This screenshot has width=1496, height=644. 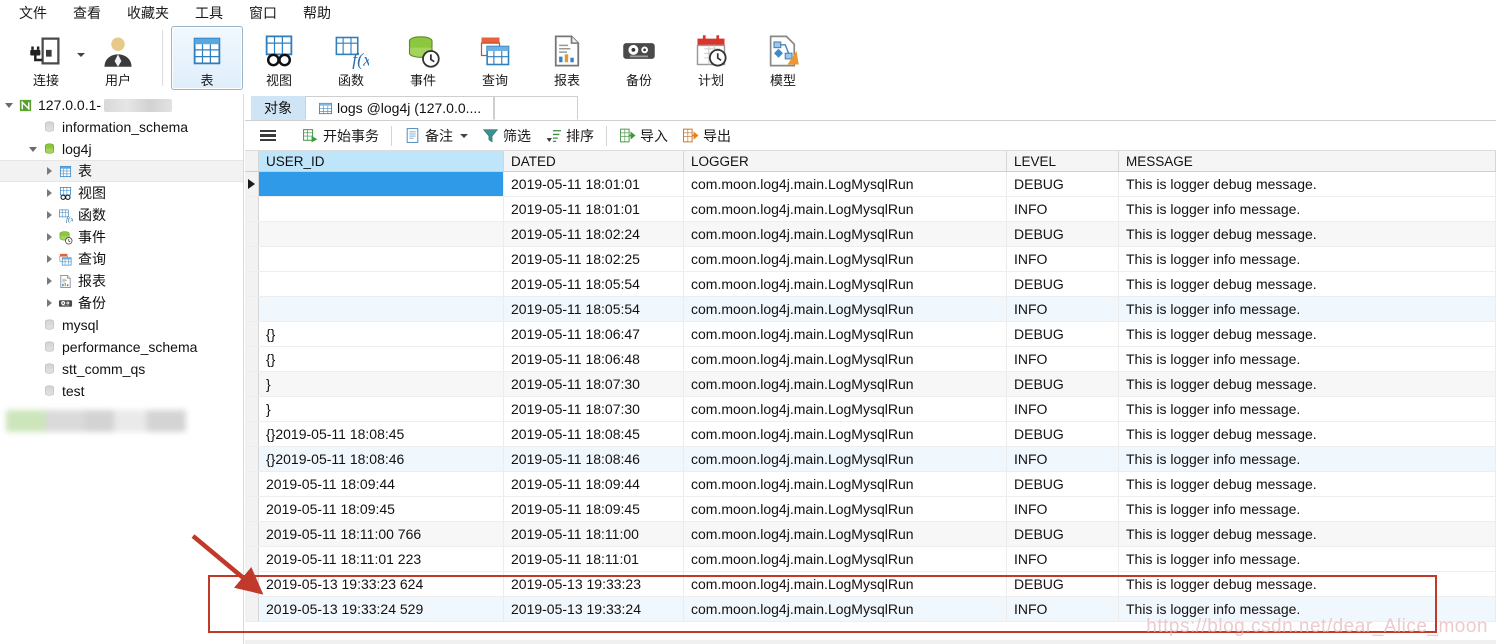 What do you see at coordinates (594, 509) in the screenshot?
I see `cell-DATED: 2019-05-11 18:09:45` at bounding box center [594, 509].